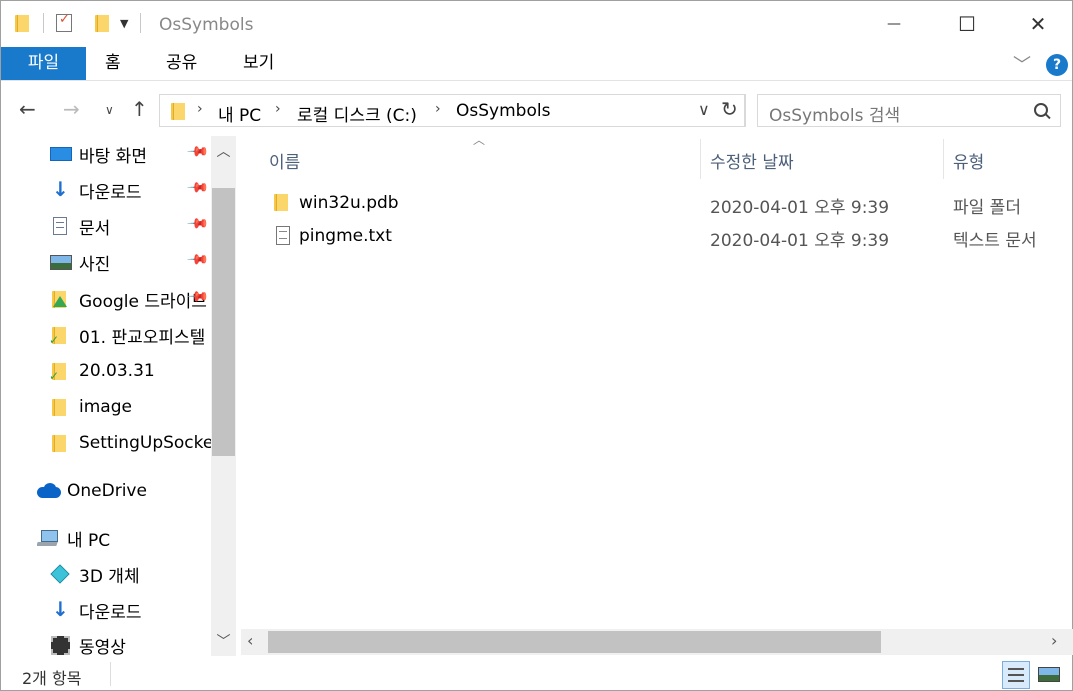 This screenshot has width=1073, height=691. What do you see at coordinates (968, 160) in the screenshot?
I see `column-header-type: 유형` at bounding box center [968, 160].